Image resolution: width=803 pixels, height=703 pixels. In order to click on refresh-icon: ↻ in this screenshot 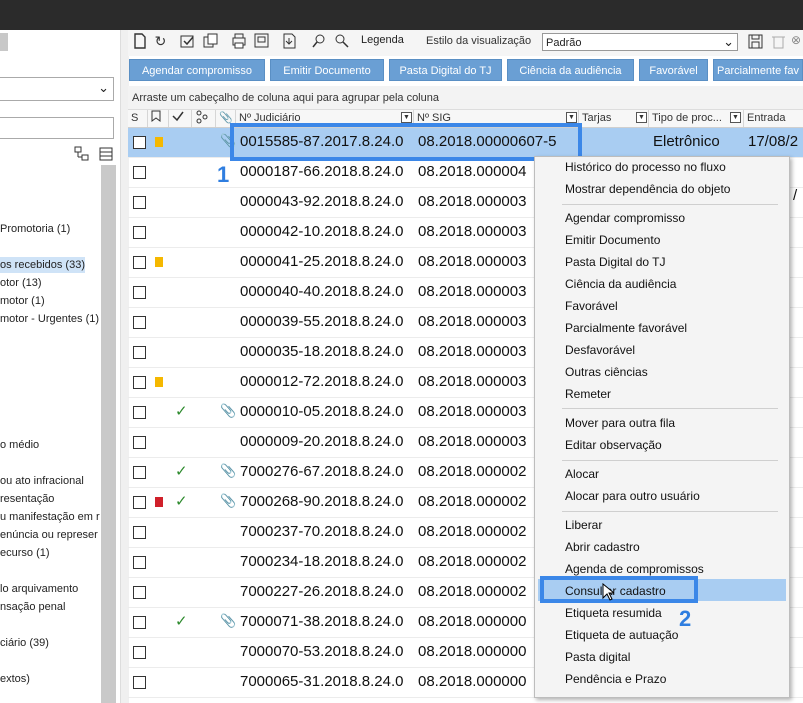, I will do `click(160, 41)`.